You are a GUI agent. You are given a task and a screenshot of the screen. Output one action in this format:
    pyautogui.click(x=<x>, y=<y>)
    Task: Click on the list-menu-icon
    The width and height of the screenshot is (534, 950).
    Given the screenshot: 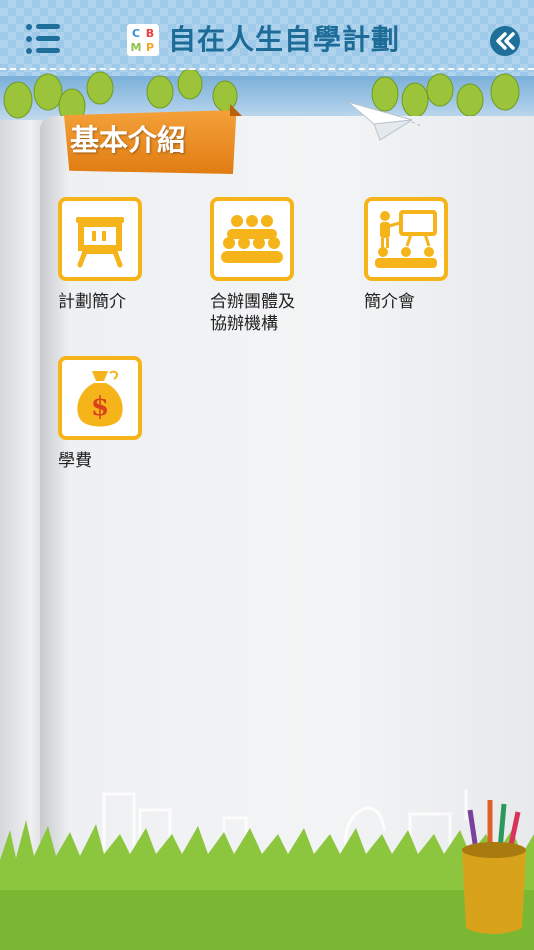 What is the action you would take?
    pyautogui.click(x=29, y=27)
    